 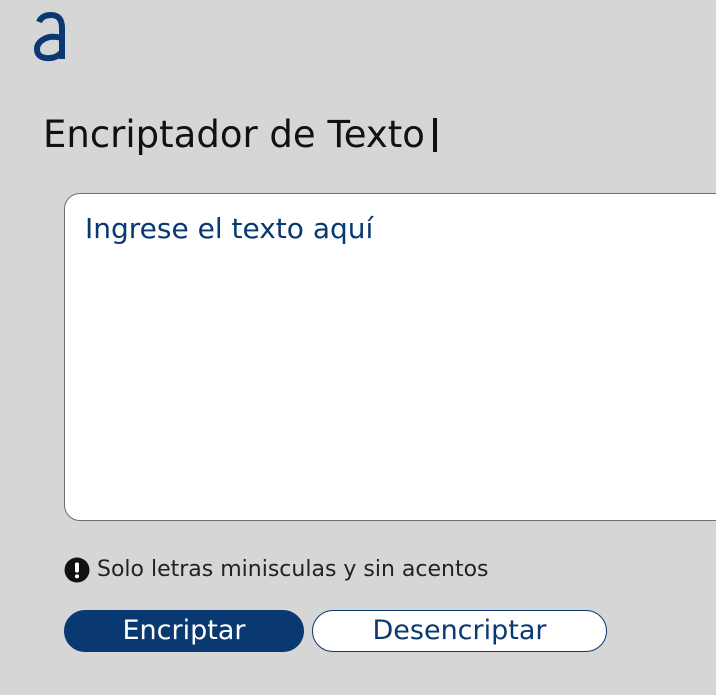 What do you see at coordinates (434, 135) in the screenshot?
I see `text-cursor` at bounding box center [434, 135].